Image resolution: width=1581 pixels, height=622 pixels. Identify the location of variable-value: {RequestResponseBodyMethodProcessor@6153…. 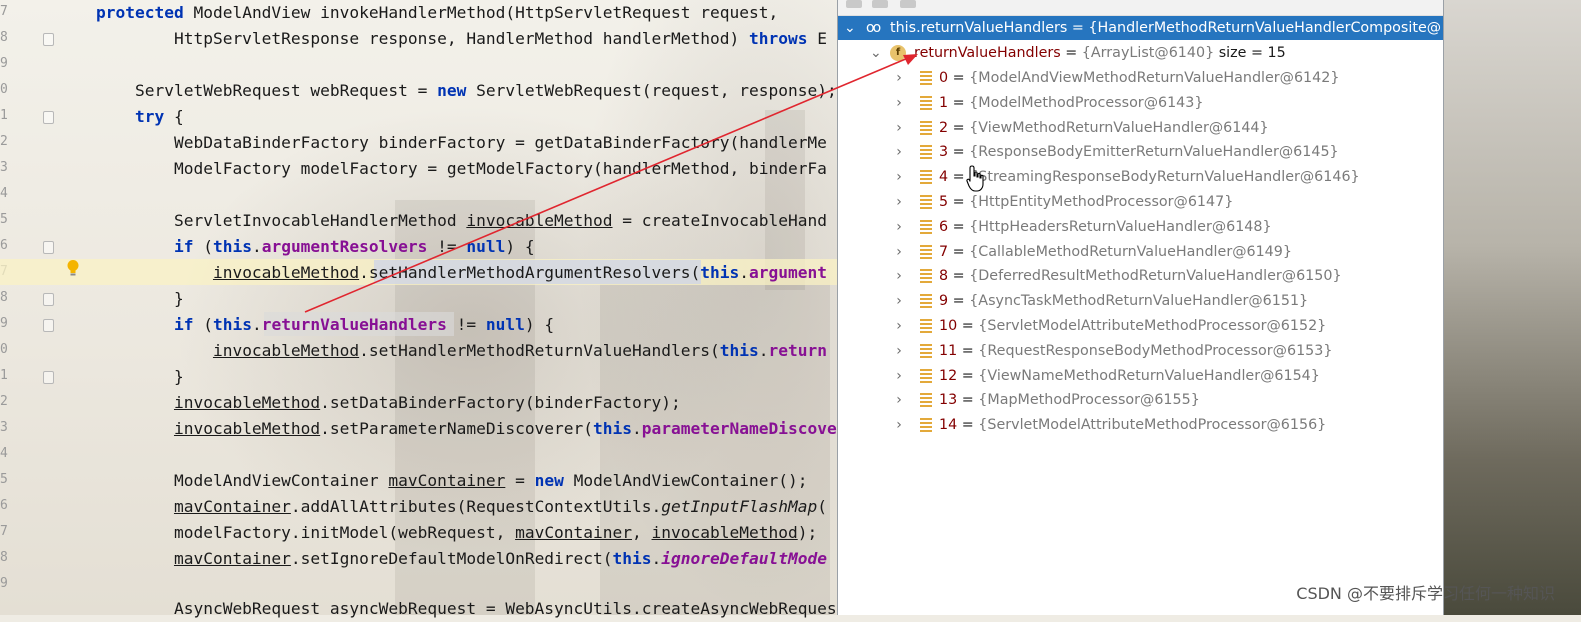
(1155, 350).